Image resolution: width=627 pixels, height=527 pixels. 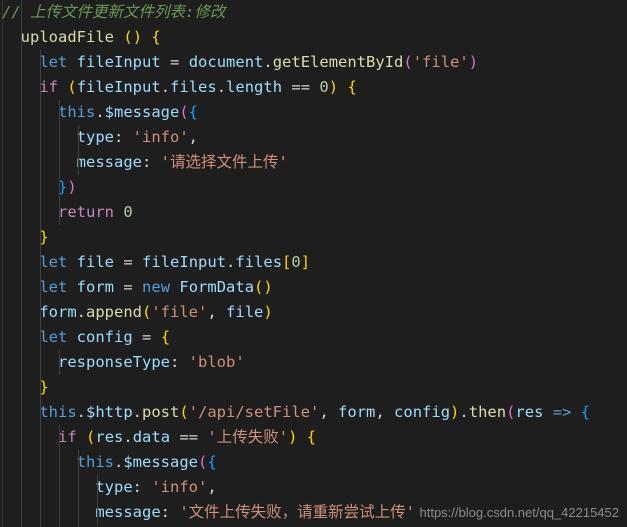 I want to click on code-line: let config = {, so click(x=313, y=337).